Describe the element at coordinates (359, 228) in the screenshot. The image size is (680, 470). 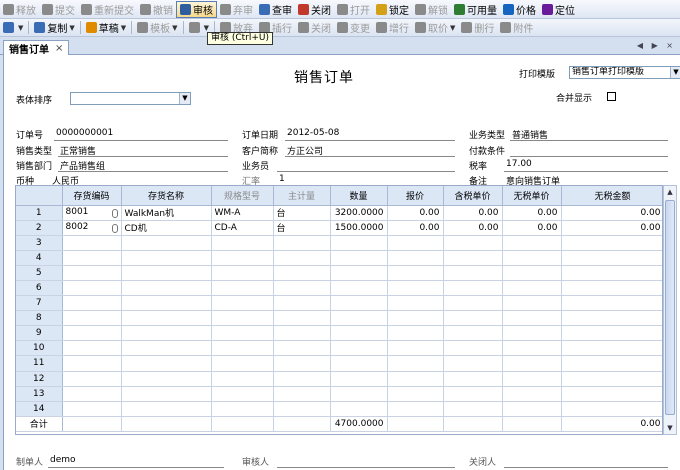
I see `cell-qty: 1500.0000` at that location.